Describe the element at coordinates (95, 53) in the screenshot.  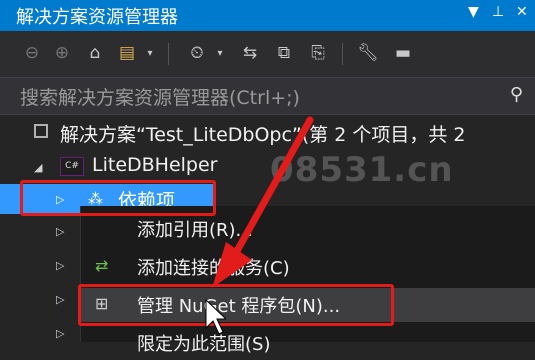
I see `home-icon: ⌂` at that location.